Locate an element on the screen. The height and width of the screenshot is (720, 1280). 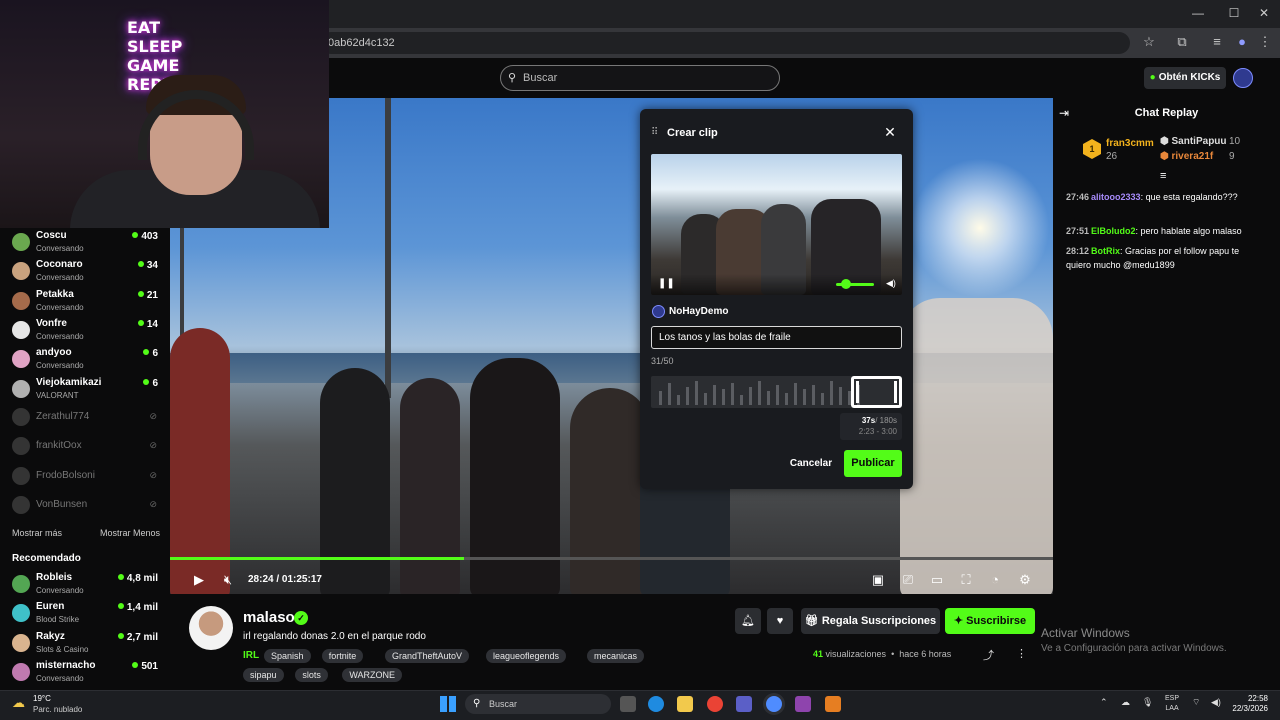
bookmark-star-icon: ☆ is located at coordinates (1149, 42).